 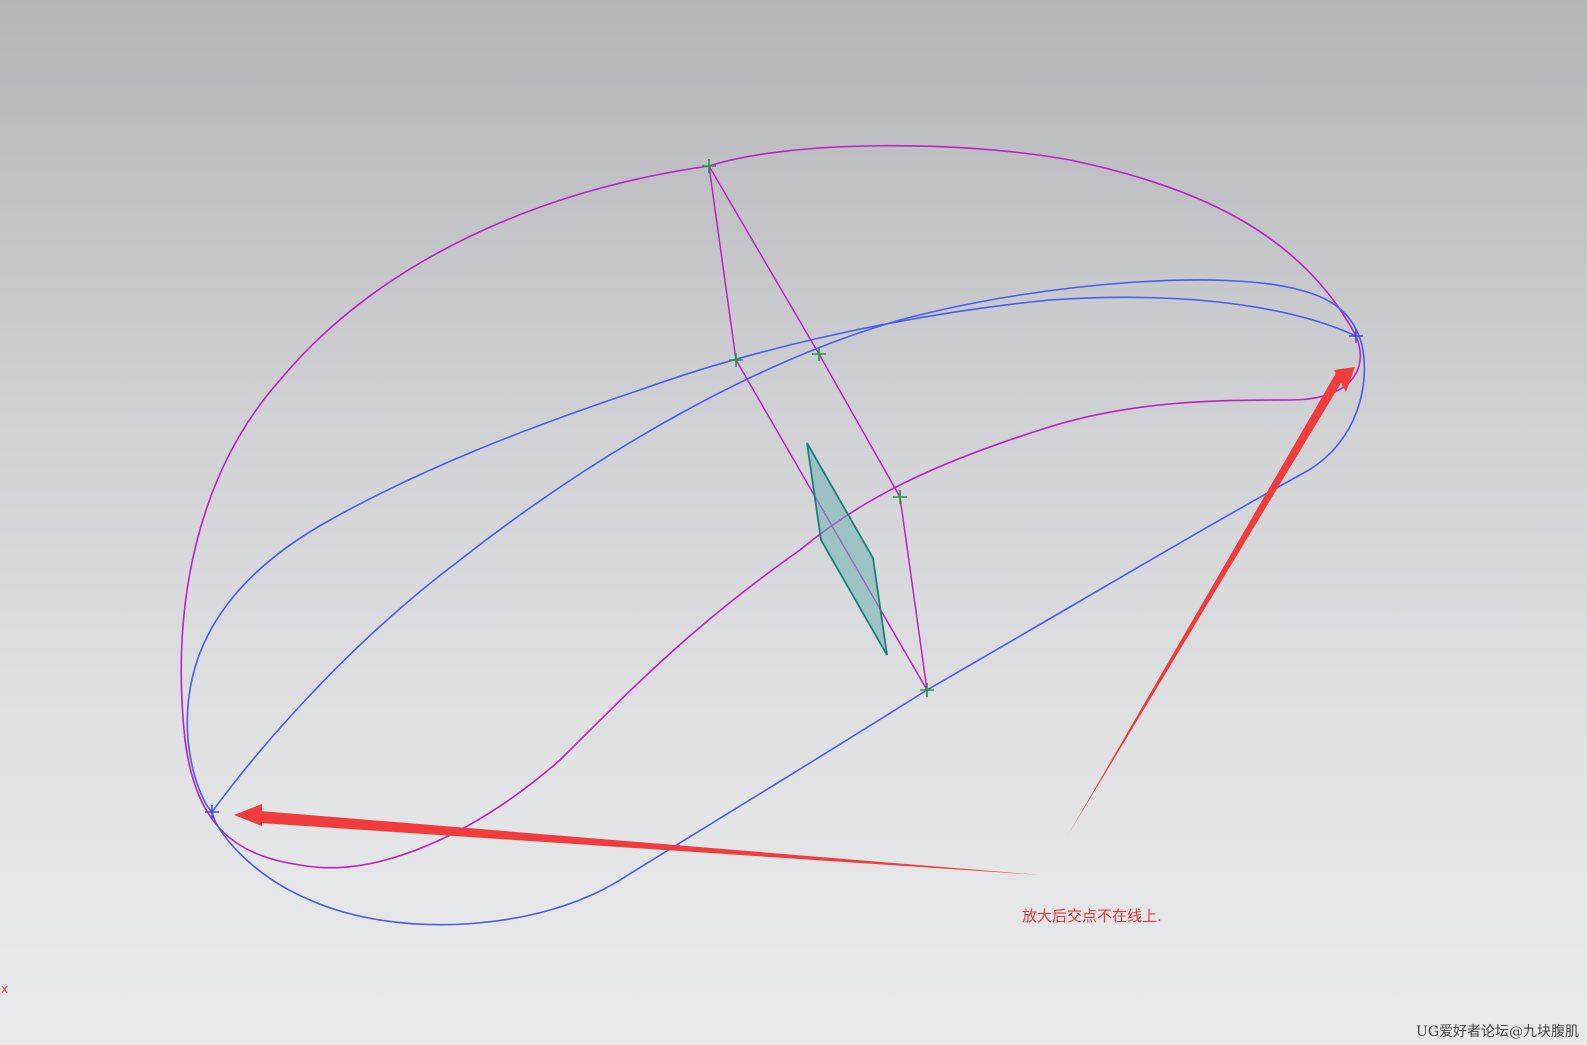 I want to click on magenta-line-b, so click(x=818, y=428).